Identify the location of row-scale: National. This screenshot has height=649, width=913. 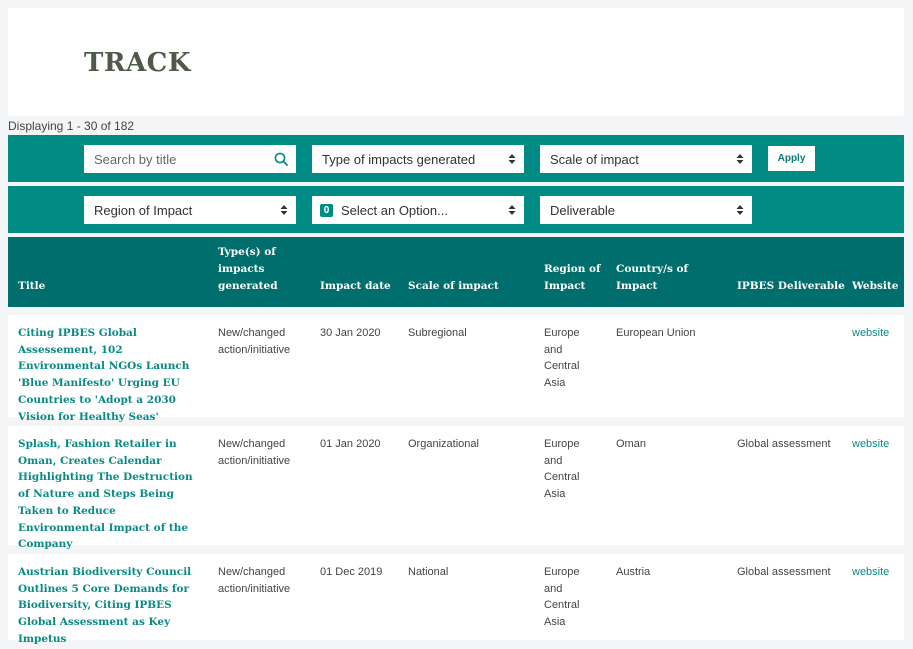
(428, 572).